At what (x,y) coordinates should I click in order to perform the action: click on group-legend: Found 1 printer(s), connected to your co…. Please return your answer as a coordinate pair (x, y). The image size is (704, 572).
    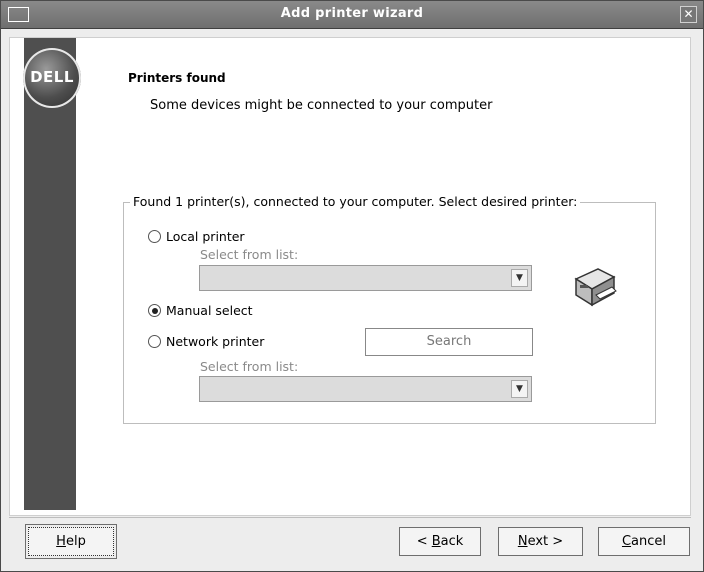
    Looking at the image, I should click on (355, 201).